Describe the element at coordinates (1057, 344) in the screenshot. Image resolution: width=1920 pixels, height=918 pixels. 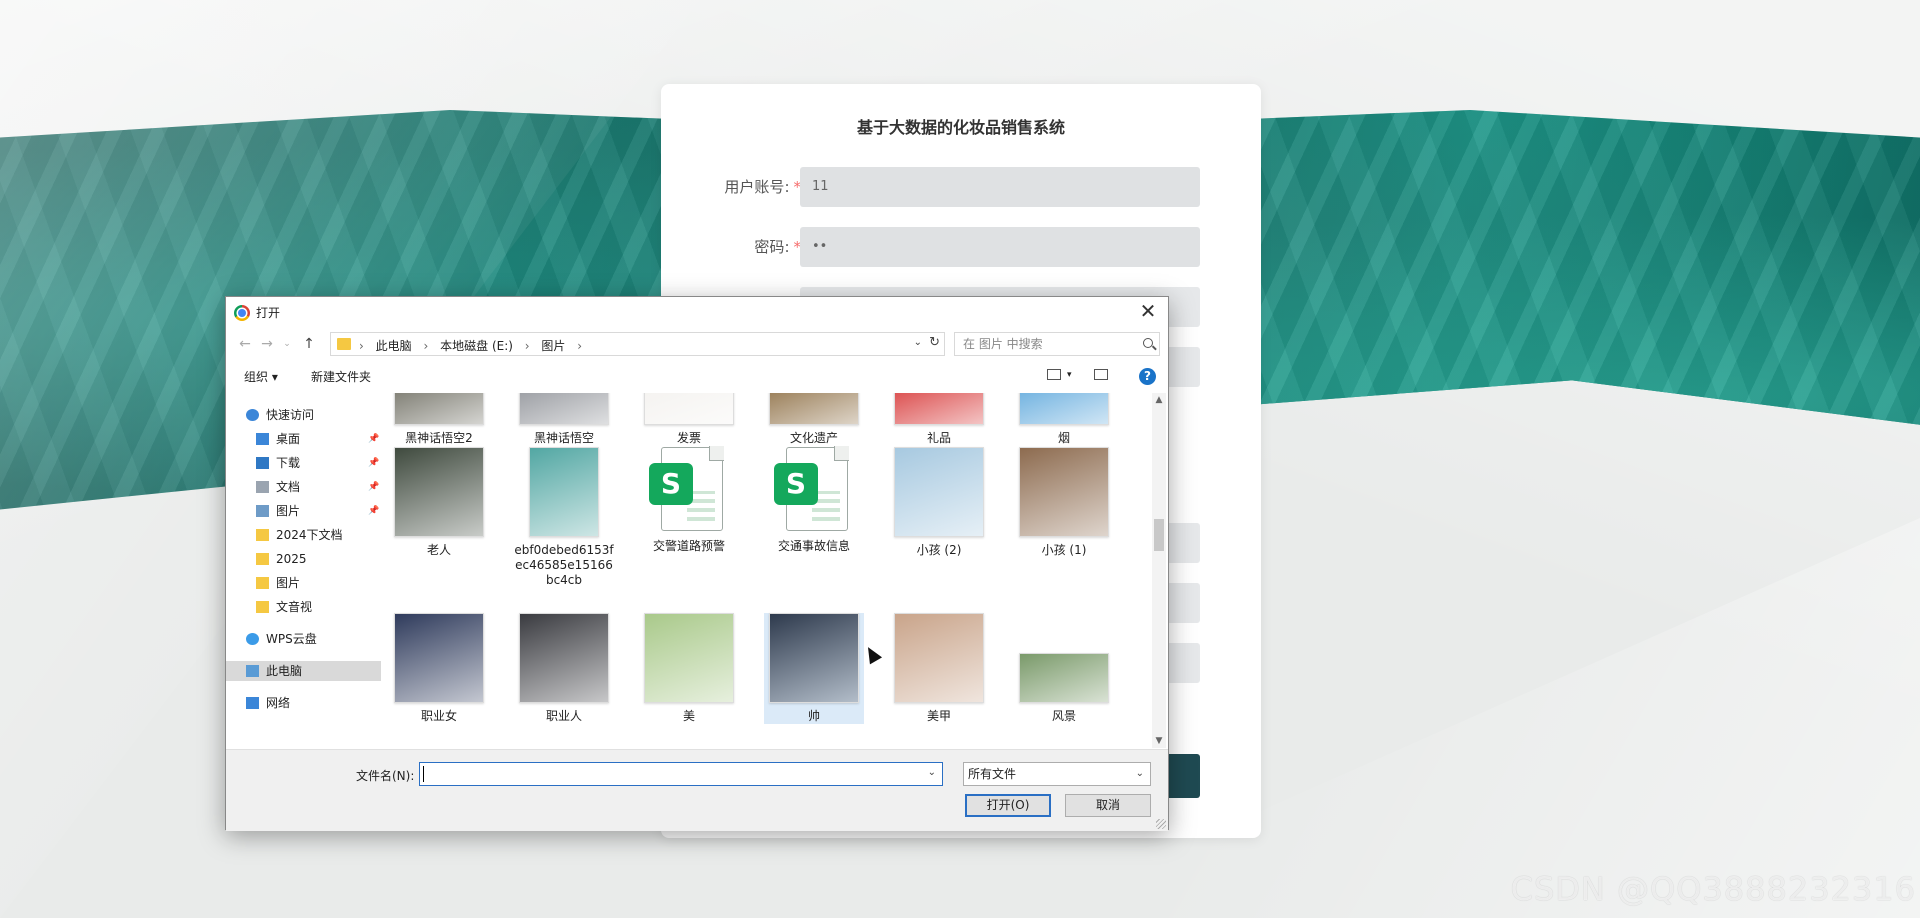
I see `search-input: 在 图片 中搜索` at that location.